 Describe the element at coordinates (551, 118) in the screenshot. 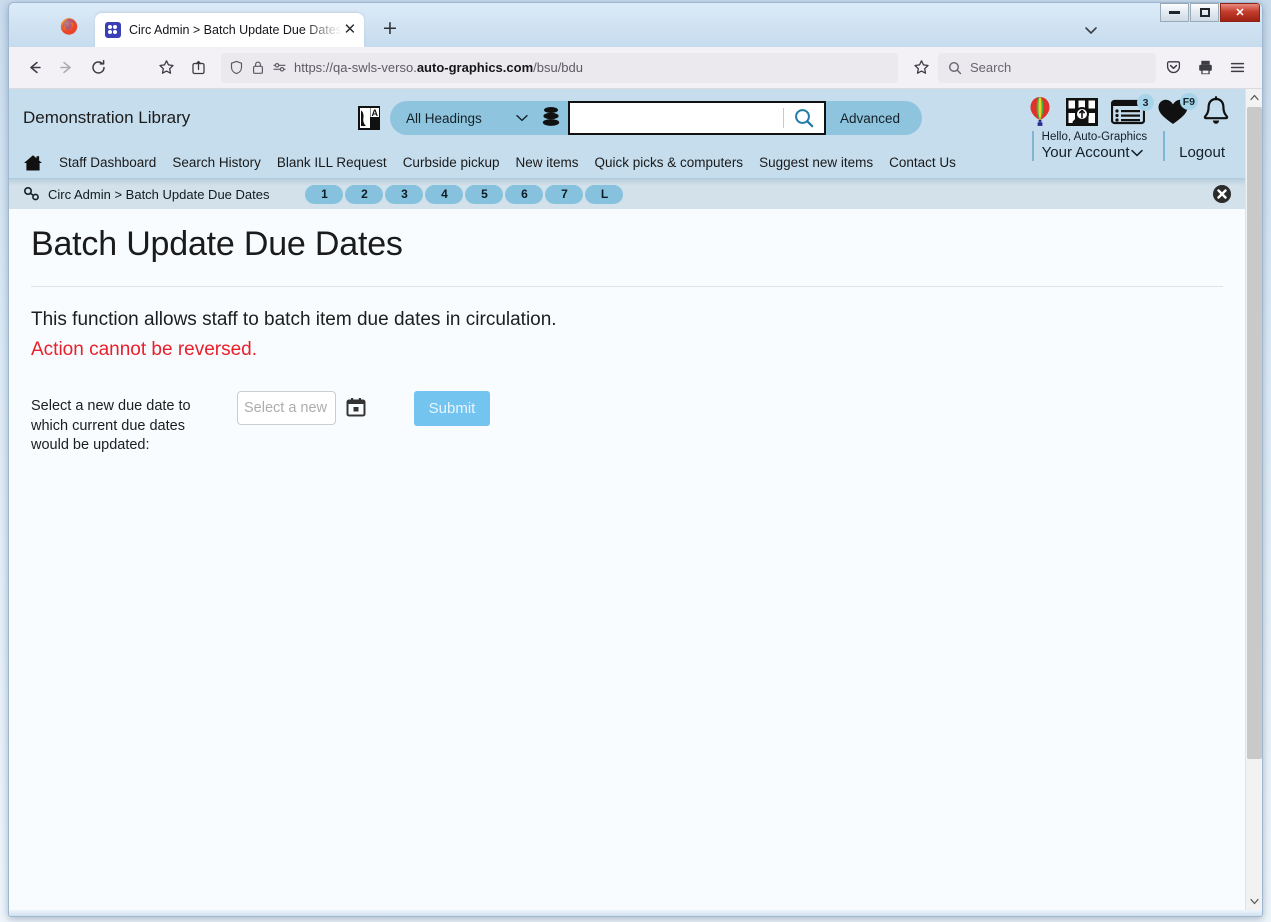

I see `database-icon` at that location.